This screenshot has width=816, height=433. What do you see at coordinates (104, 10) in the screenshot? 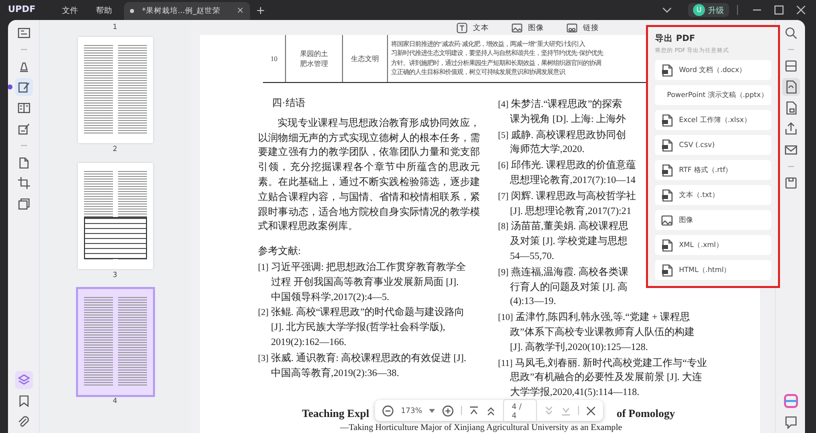
I see `menu-item: 帮助` at bounding box center [104, 10].